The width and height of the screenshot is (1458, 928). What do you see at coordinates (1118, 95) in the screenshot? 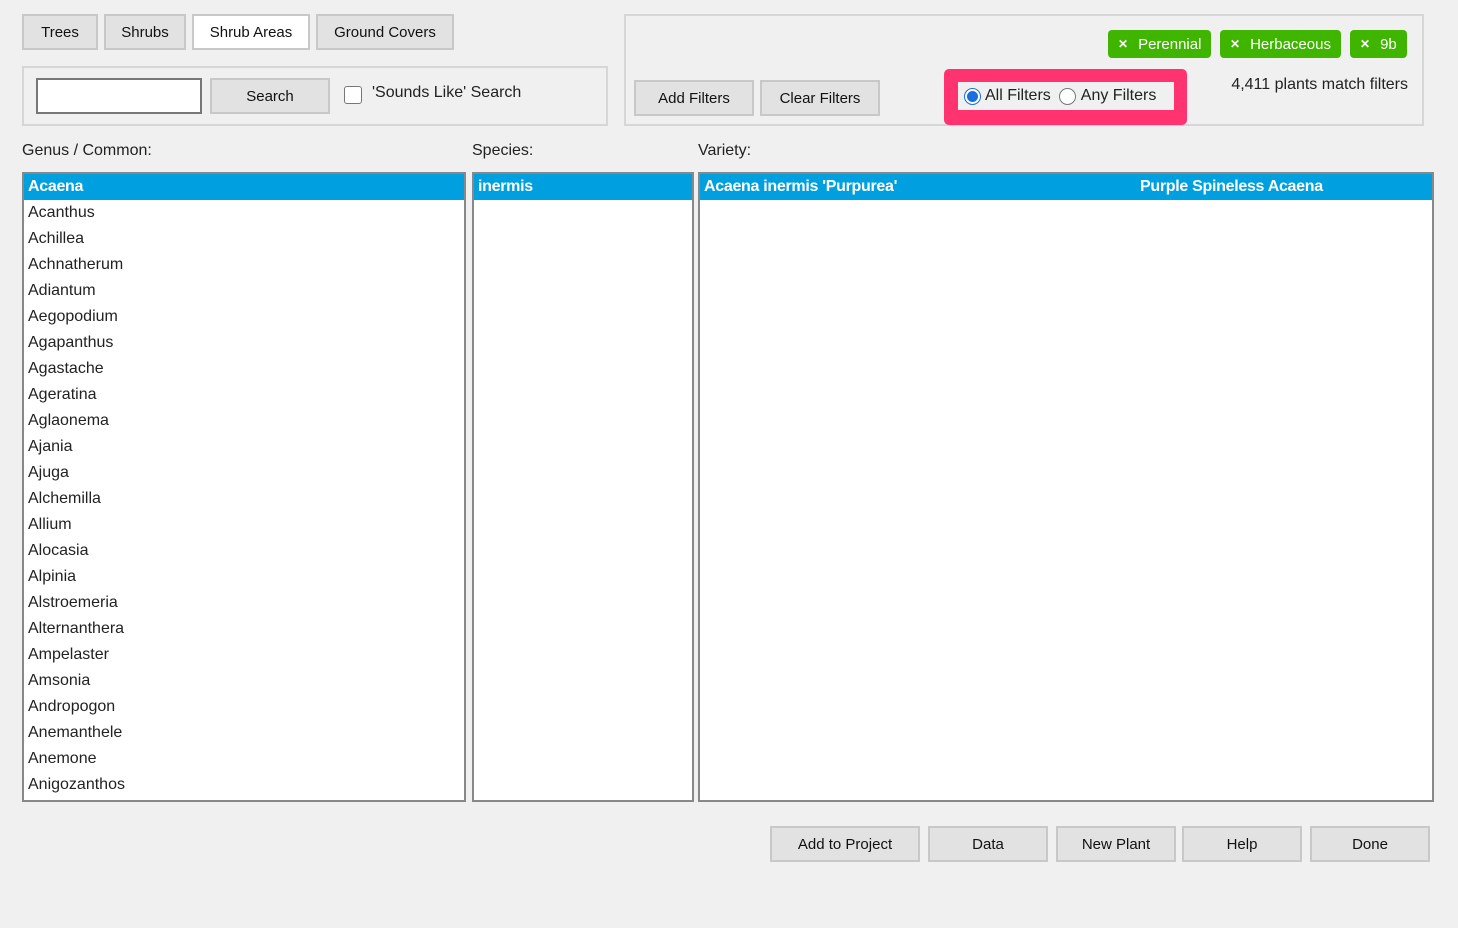
I see `any-filters-label: Any Filters` at bounding box center [1118, 95].